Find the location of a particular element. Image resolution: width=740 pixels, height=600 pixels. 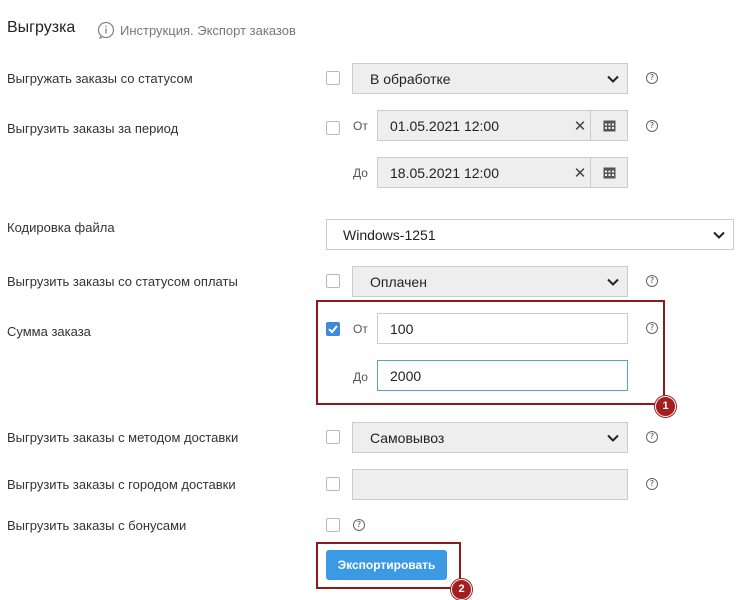

payment-status-select-value: Оплачен is located at coordinates (398, 281).